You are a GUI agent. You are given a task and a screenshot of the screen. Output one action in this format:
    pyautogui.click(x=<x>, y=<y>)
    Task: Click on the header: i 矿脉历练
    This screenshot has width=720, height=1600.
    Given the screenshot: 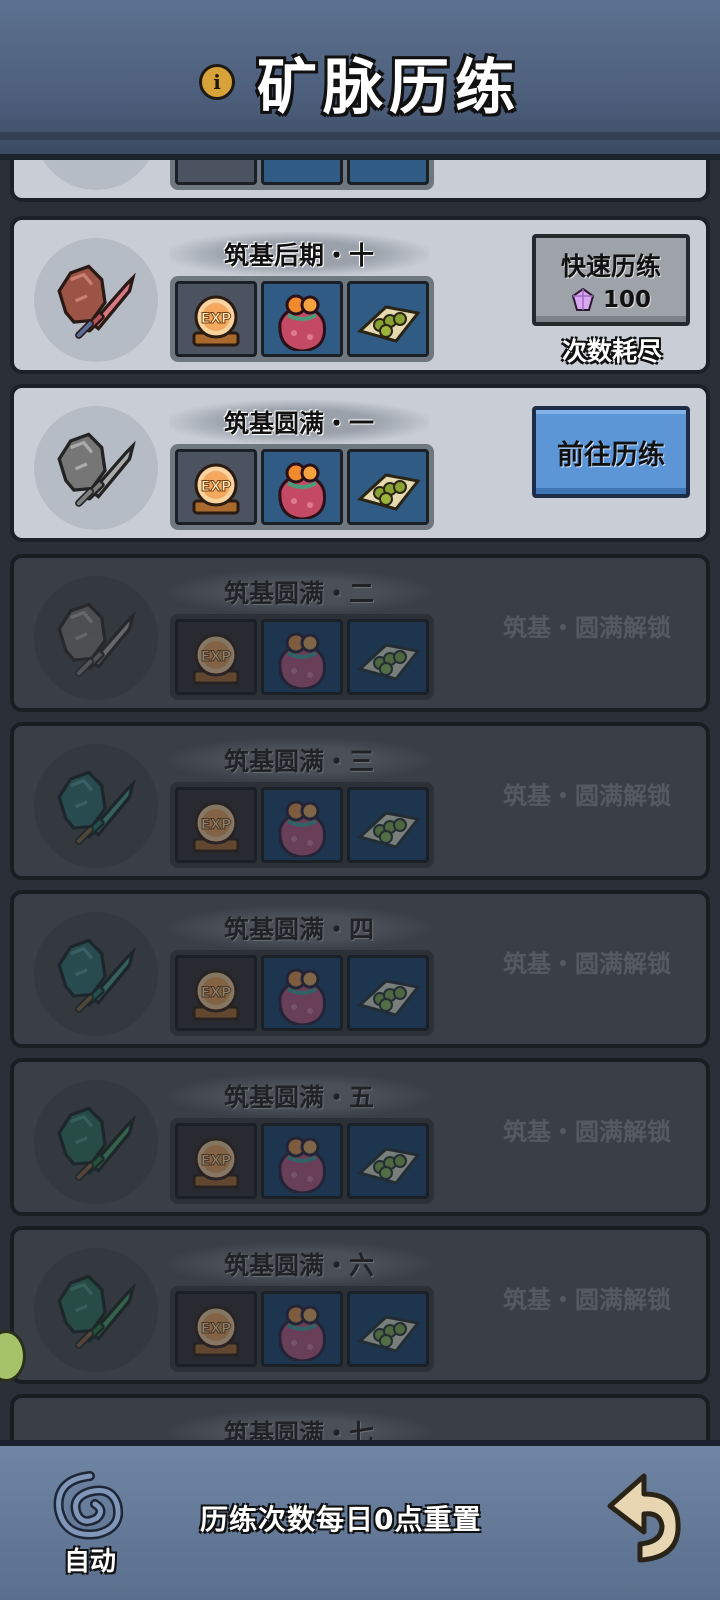 What is the action you would take?
    pyautogui.click(x=360, y=80)
    